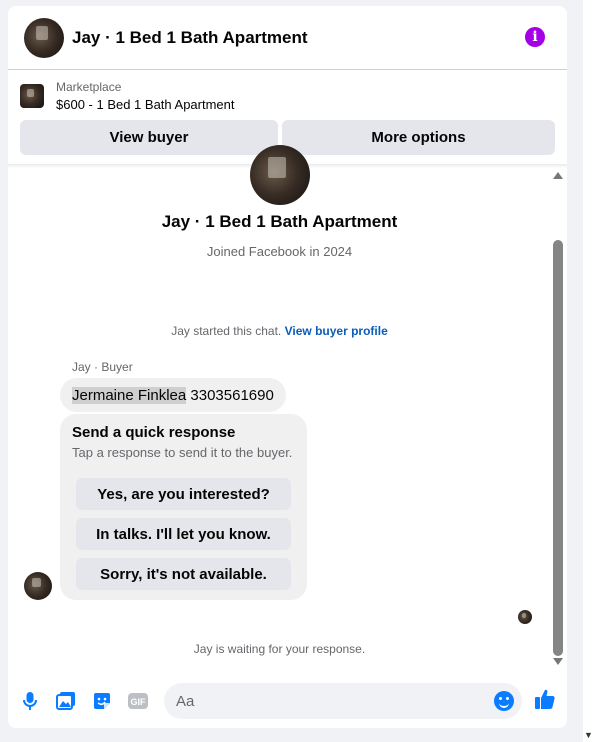 The height and width of the screenshot is (742, 595). Describe the element at coordinates (535, 37) in the screenshot. I see `info-icon: i` at that location.